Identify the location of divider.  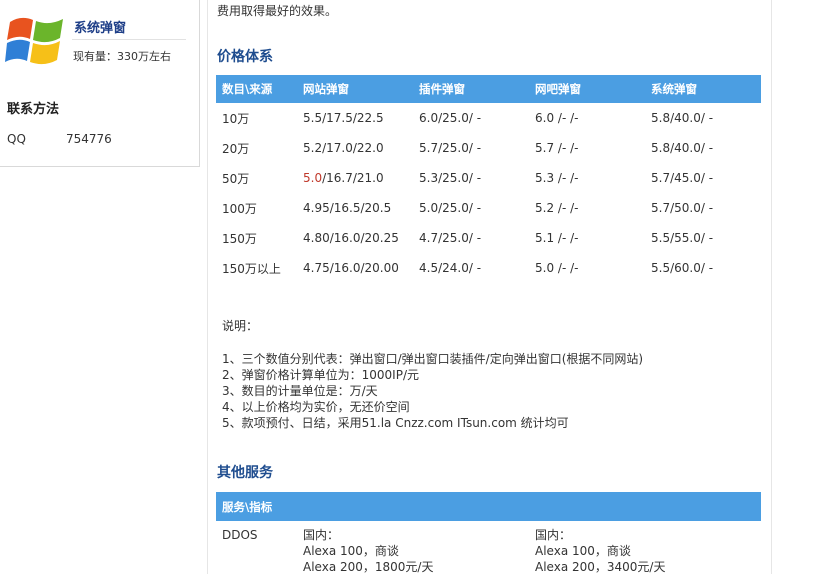
(129, 39).